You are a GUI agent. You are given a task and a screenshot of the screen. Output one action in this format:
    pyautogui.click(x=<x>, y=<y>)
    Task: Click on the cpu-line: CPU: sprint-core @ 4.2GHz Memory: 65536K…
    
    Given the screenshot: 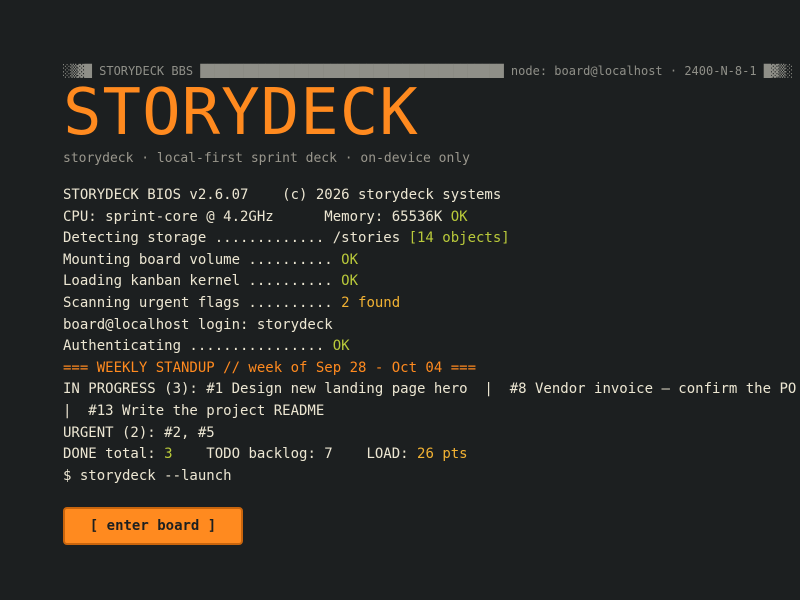 What is the action you would take?
    pyautogui.click(x=431, y=218)
    